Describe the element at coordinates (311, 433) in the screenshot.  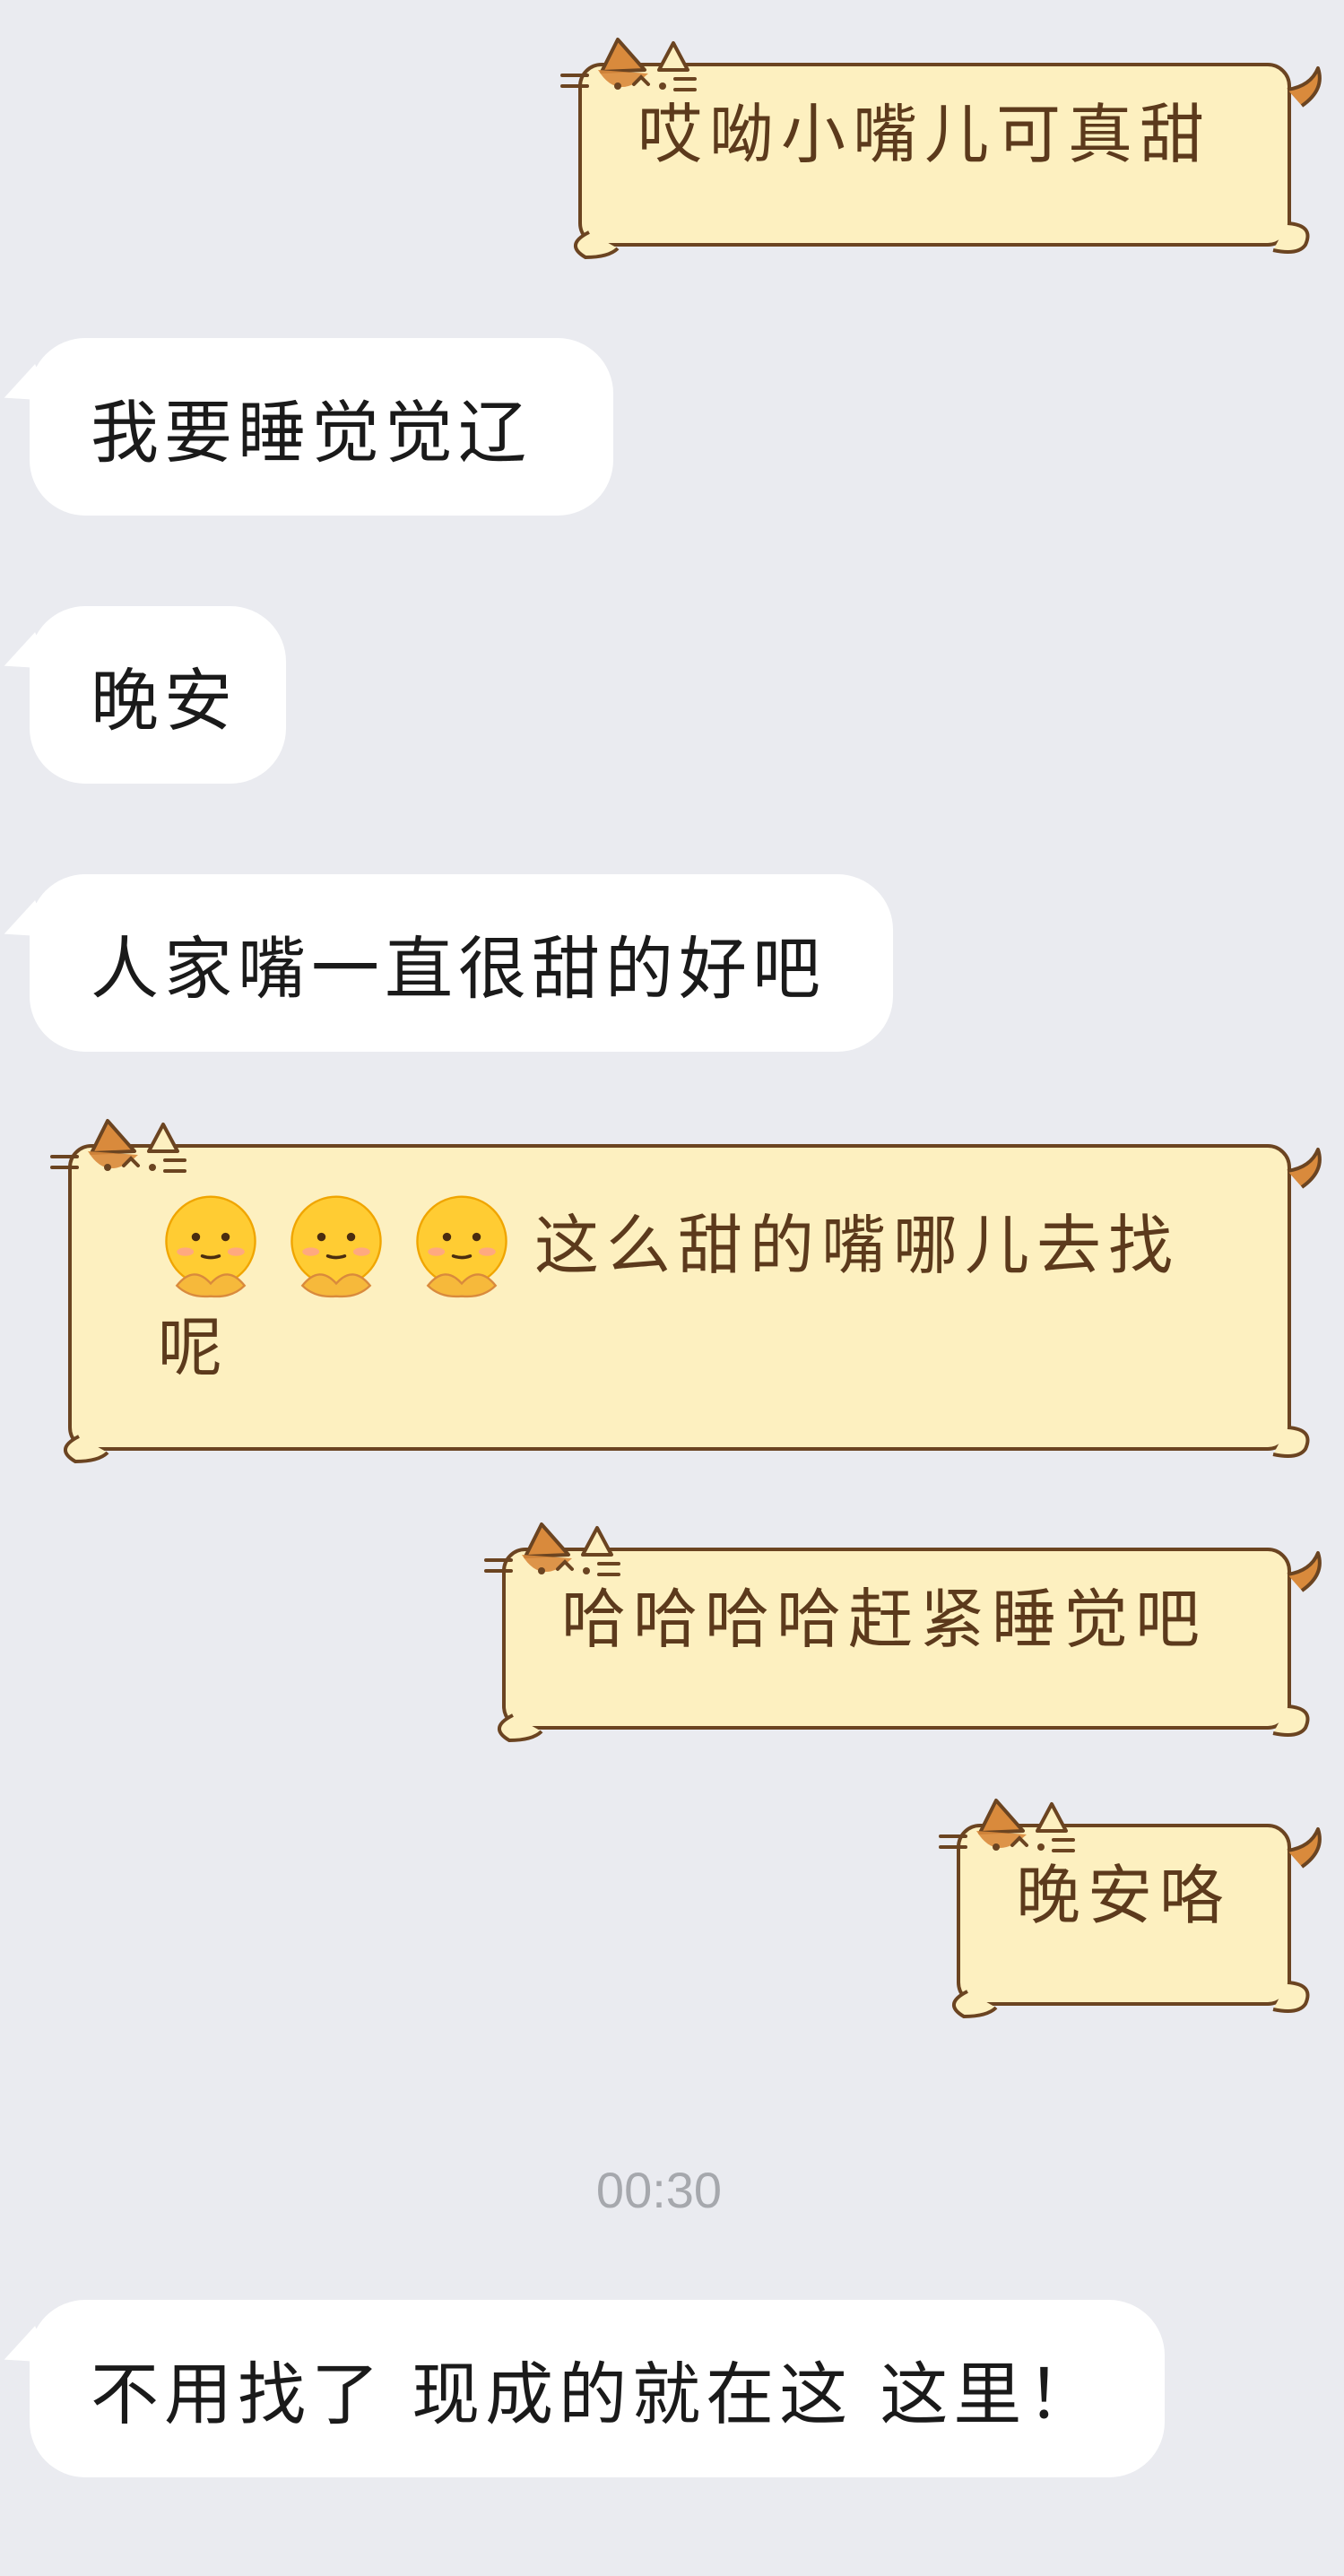
I see `message-text: 我要睡觉觉辽` at that location.